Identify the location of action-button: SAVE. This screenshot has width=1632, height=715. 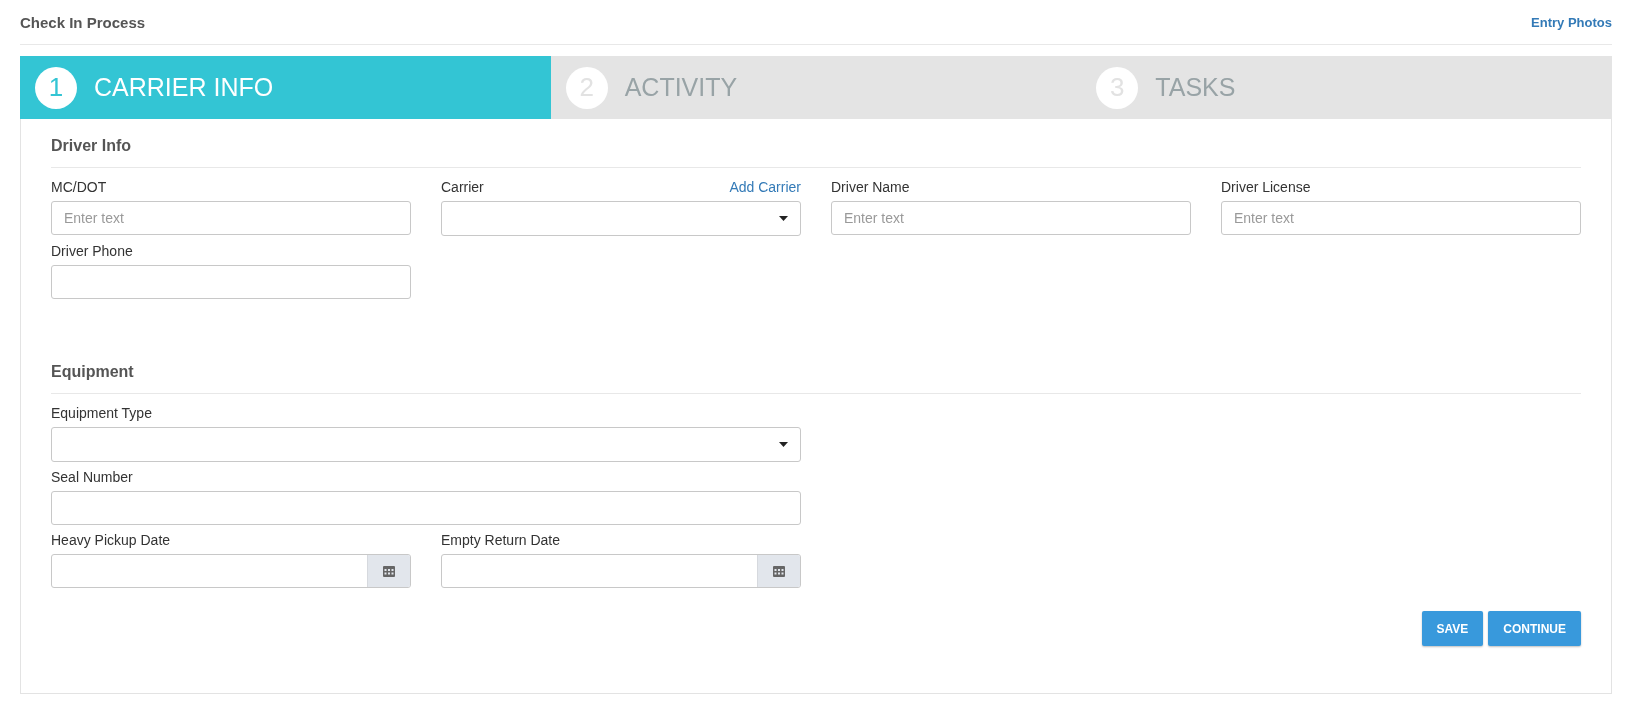
(1452, 628).